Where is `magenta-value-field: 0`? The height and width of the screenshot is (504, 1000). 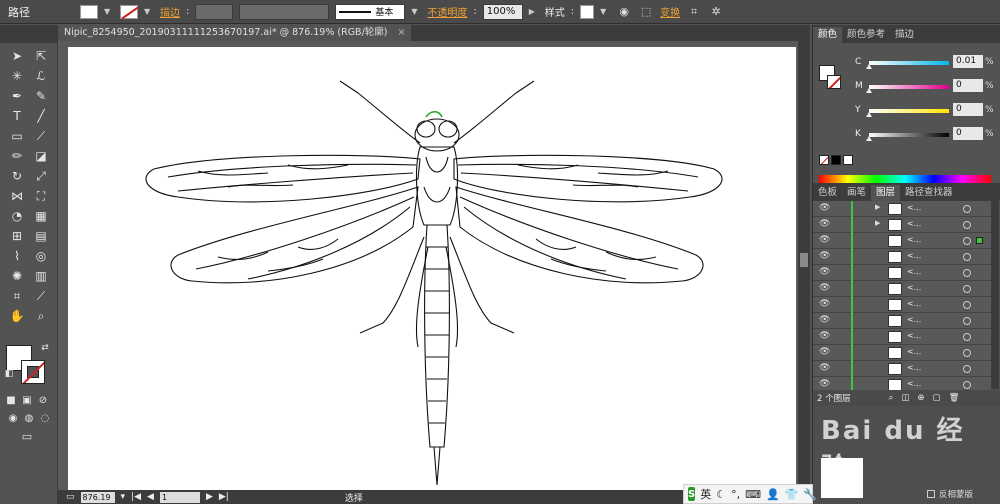 magenta-value-field: 0 is located at coordinates (968, 85).